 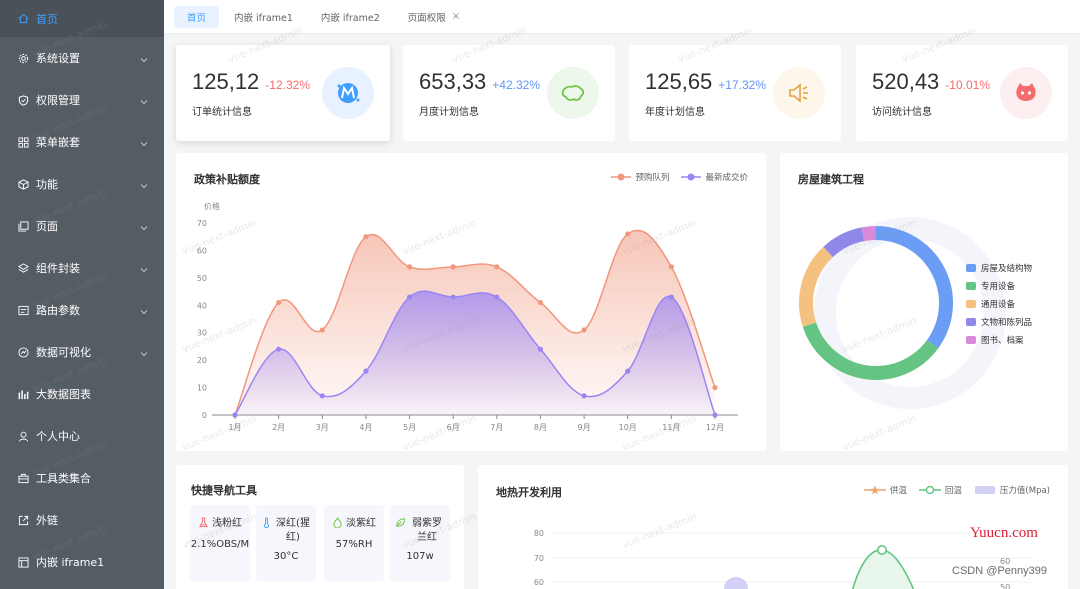 What do you see at coordinates (322, 427) in the screenshot?
I see `x-tick-label: 3月` at bounding box center [322, 427].